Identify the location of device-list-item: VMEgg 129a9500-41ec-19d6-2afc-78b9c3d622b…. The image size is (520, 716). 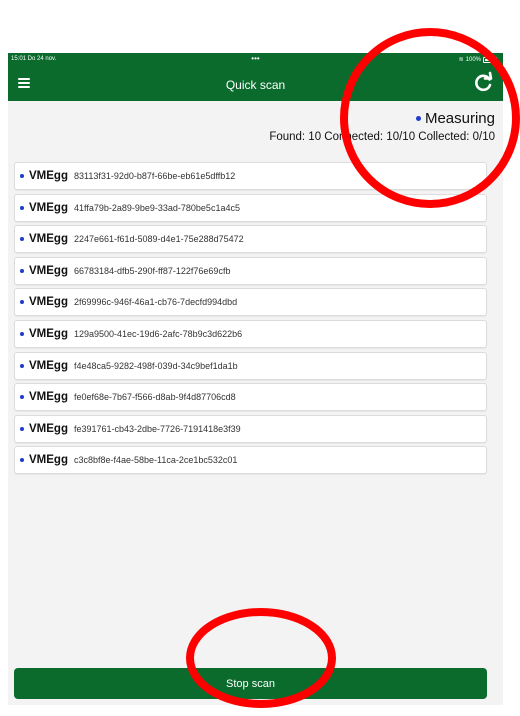
(250, 333).